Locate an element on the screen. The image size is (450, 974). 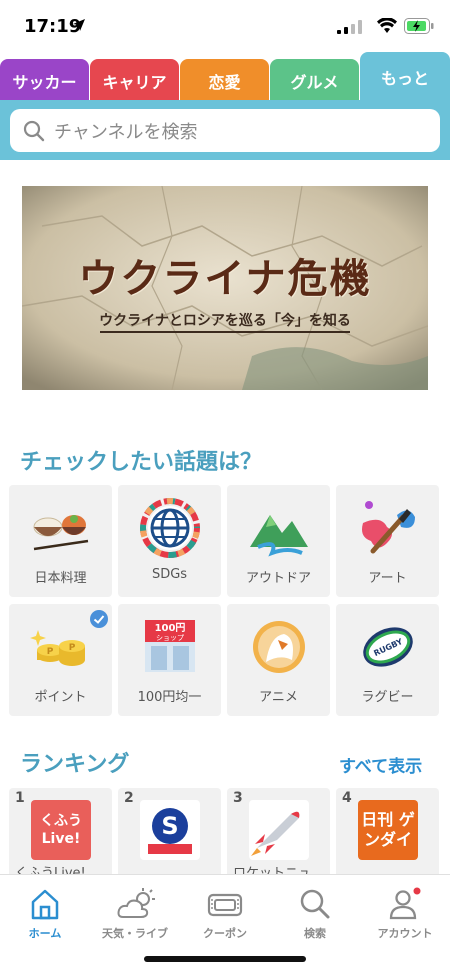
channel-logo is located at coordinates (279, 830).